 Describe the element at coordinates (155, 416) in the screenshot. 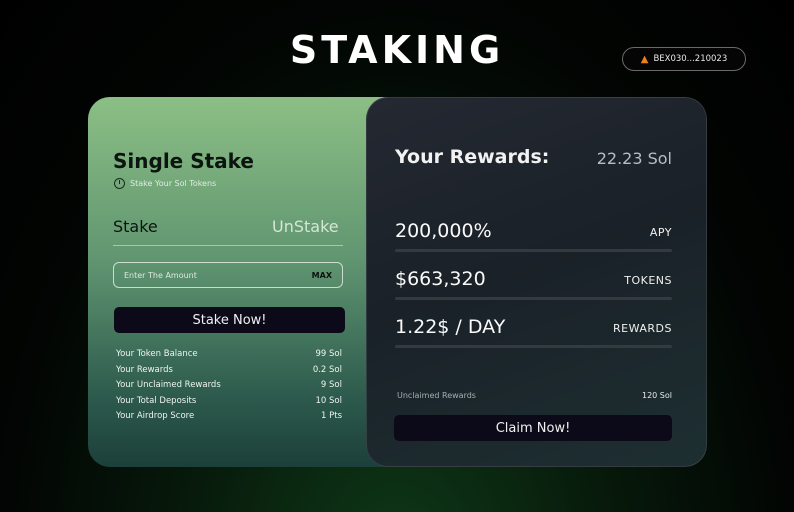

I see `stat-label: Your Airdrop Score` at that location.